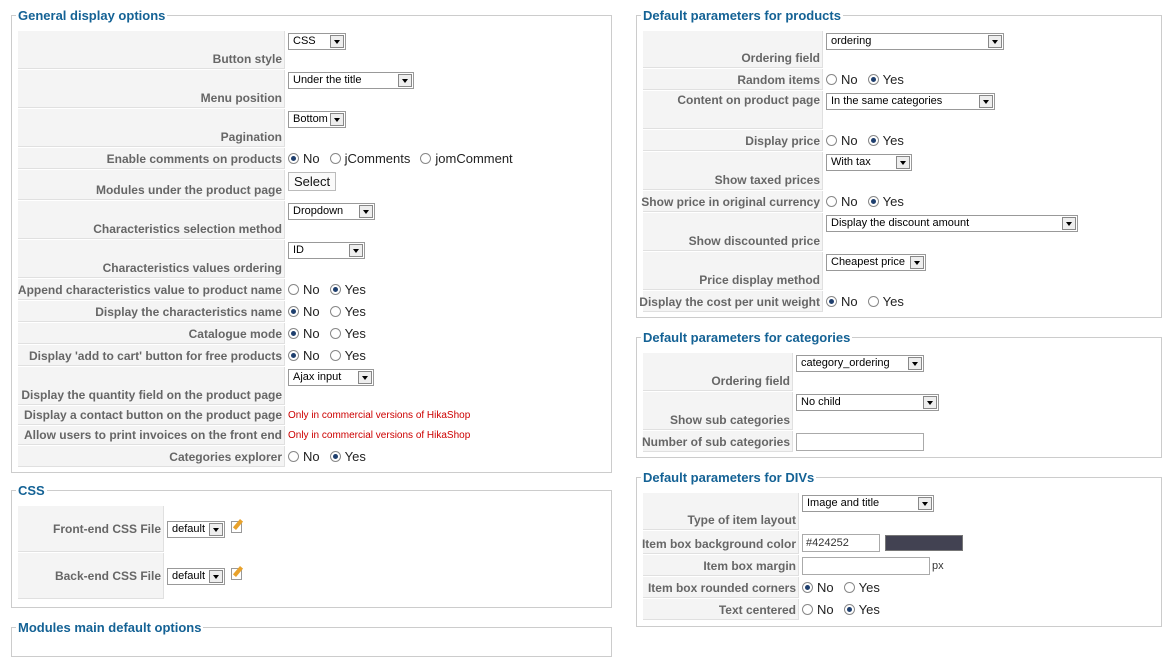 This screenshot has width=1171, height=657. Describe the element at coordinates (91, 529) in the screenshot. I see `frontend-css-label: Front-end CSS File` at that location.